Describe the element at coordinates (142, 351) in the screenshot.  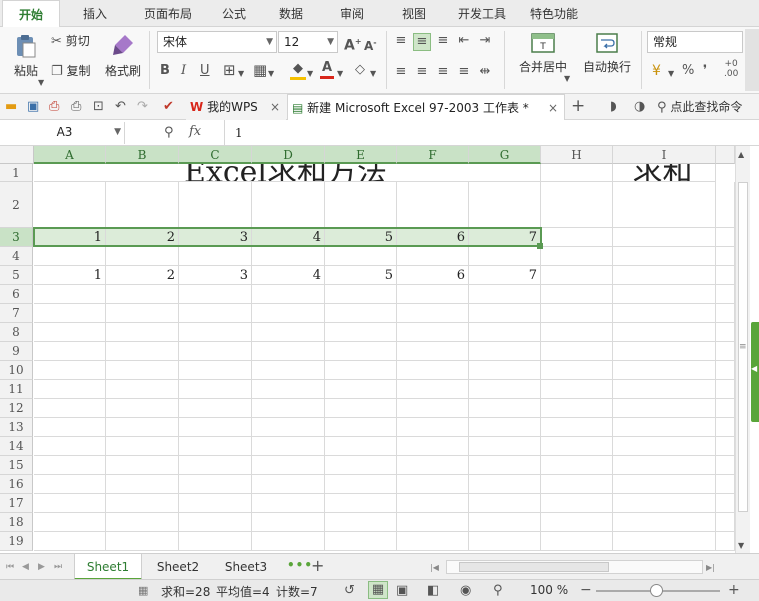
I see `cell-B9` at that location.